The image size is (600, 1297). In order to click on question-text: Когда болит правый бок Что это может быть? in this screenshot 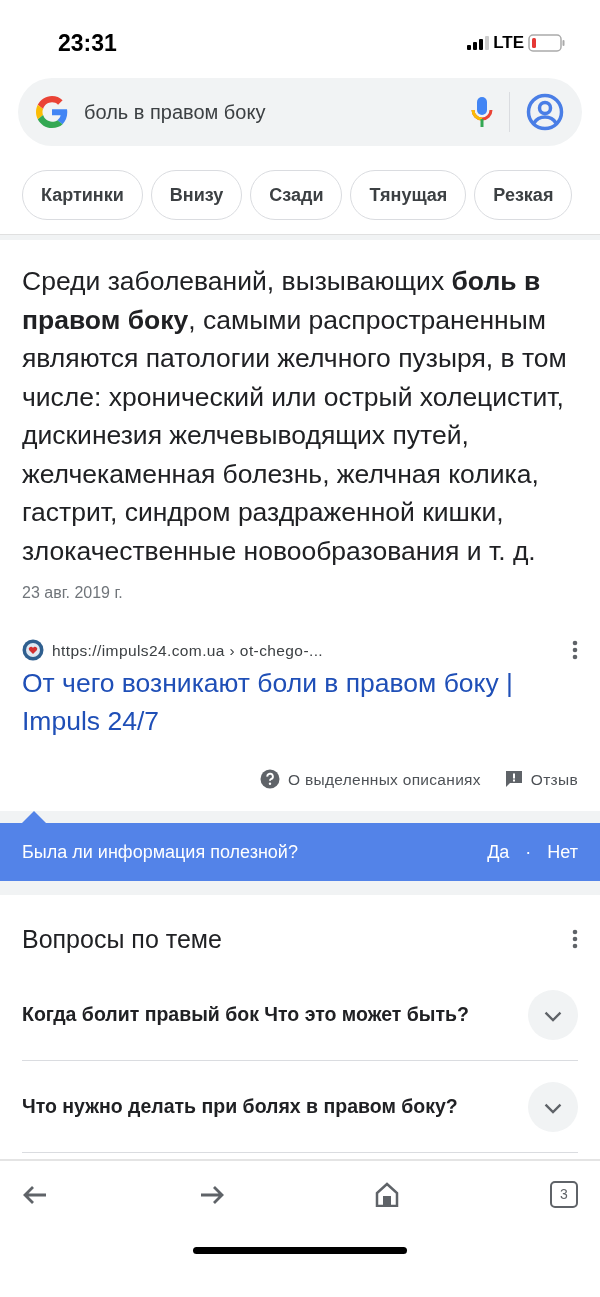, I will do `click(246, 1014)`.